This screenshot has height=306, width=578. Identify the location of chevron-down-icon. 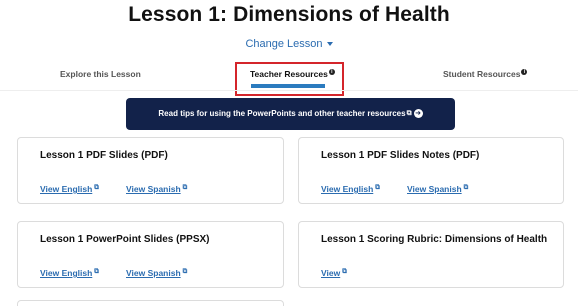
(329, 44).